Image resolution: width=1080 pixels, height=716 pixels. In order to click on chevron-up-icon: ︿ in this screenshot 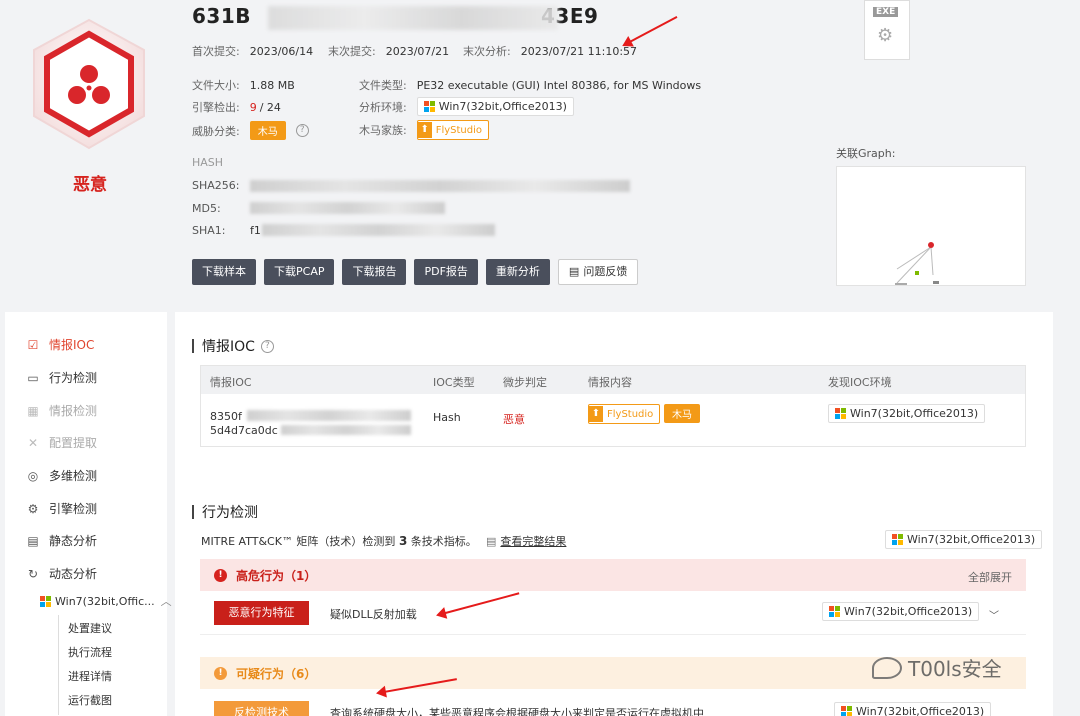, I will do `click(166, 601)`.